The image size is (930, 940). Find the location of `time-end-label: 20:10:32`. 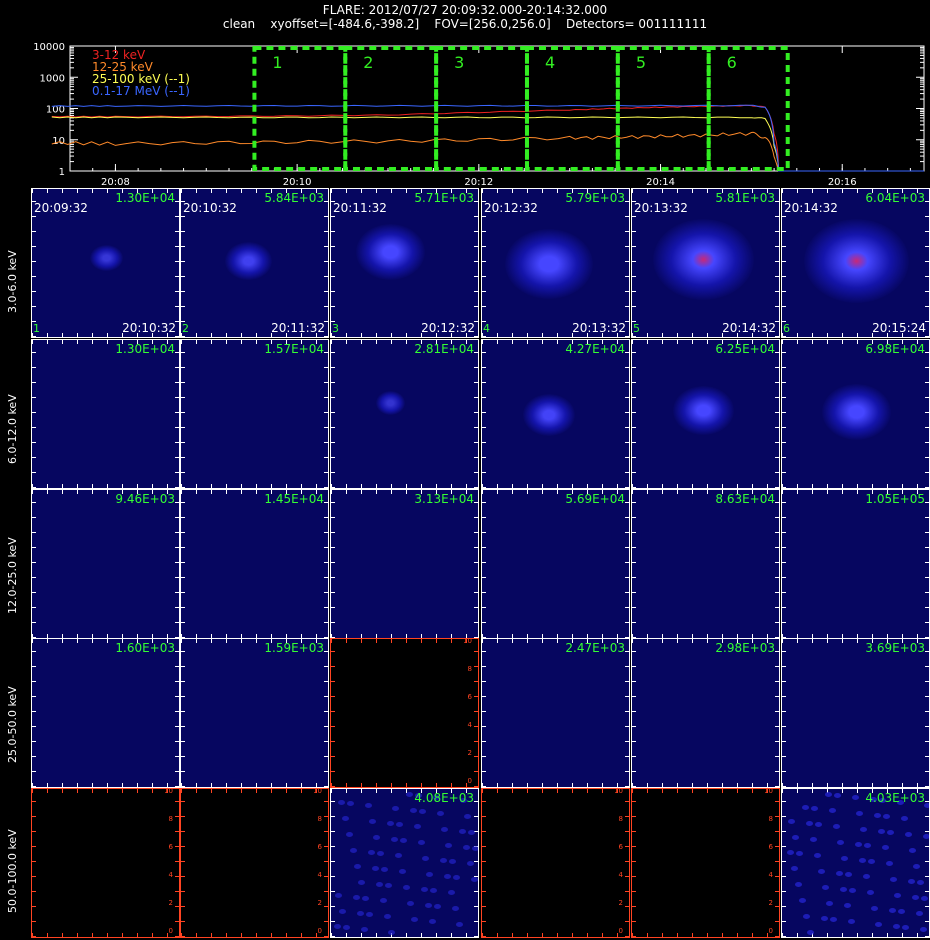

time-end-label: 20:10:32 is located at coordinates (149, 328).